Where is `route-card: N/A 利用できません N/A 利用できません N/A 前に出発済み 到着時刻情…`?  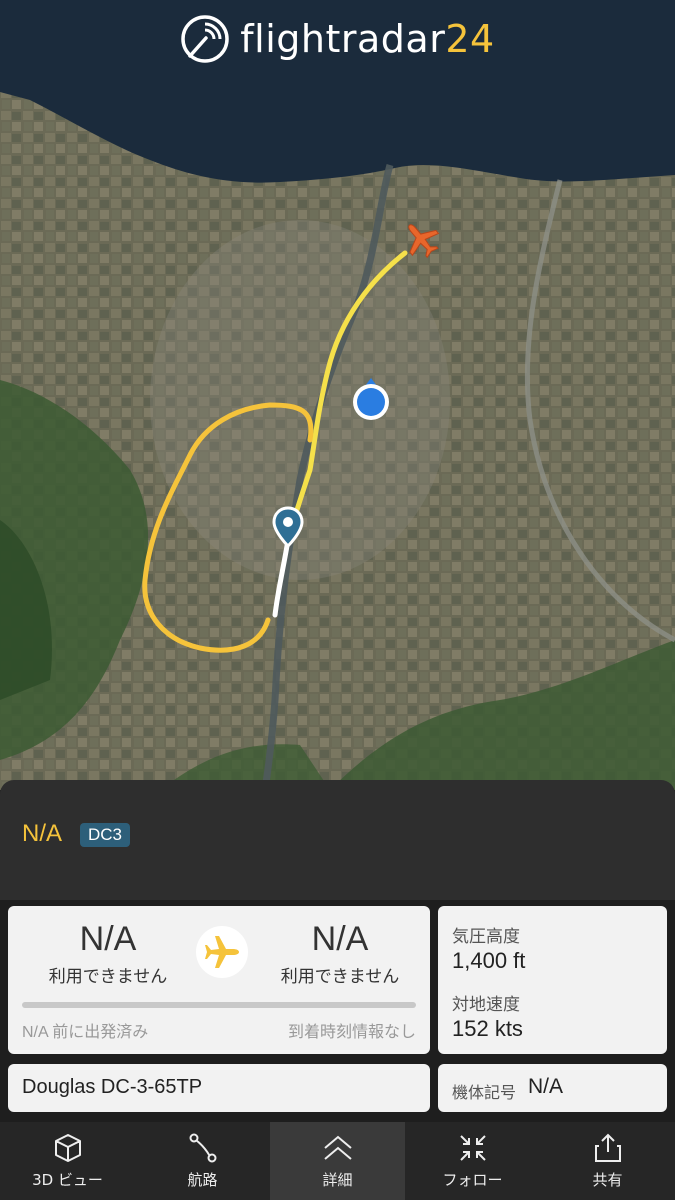
route-card: N/A 利用できません N/A 利用できません N/A 前に出発済み 到着時刻情… is located at coordinates (219, 980).